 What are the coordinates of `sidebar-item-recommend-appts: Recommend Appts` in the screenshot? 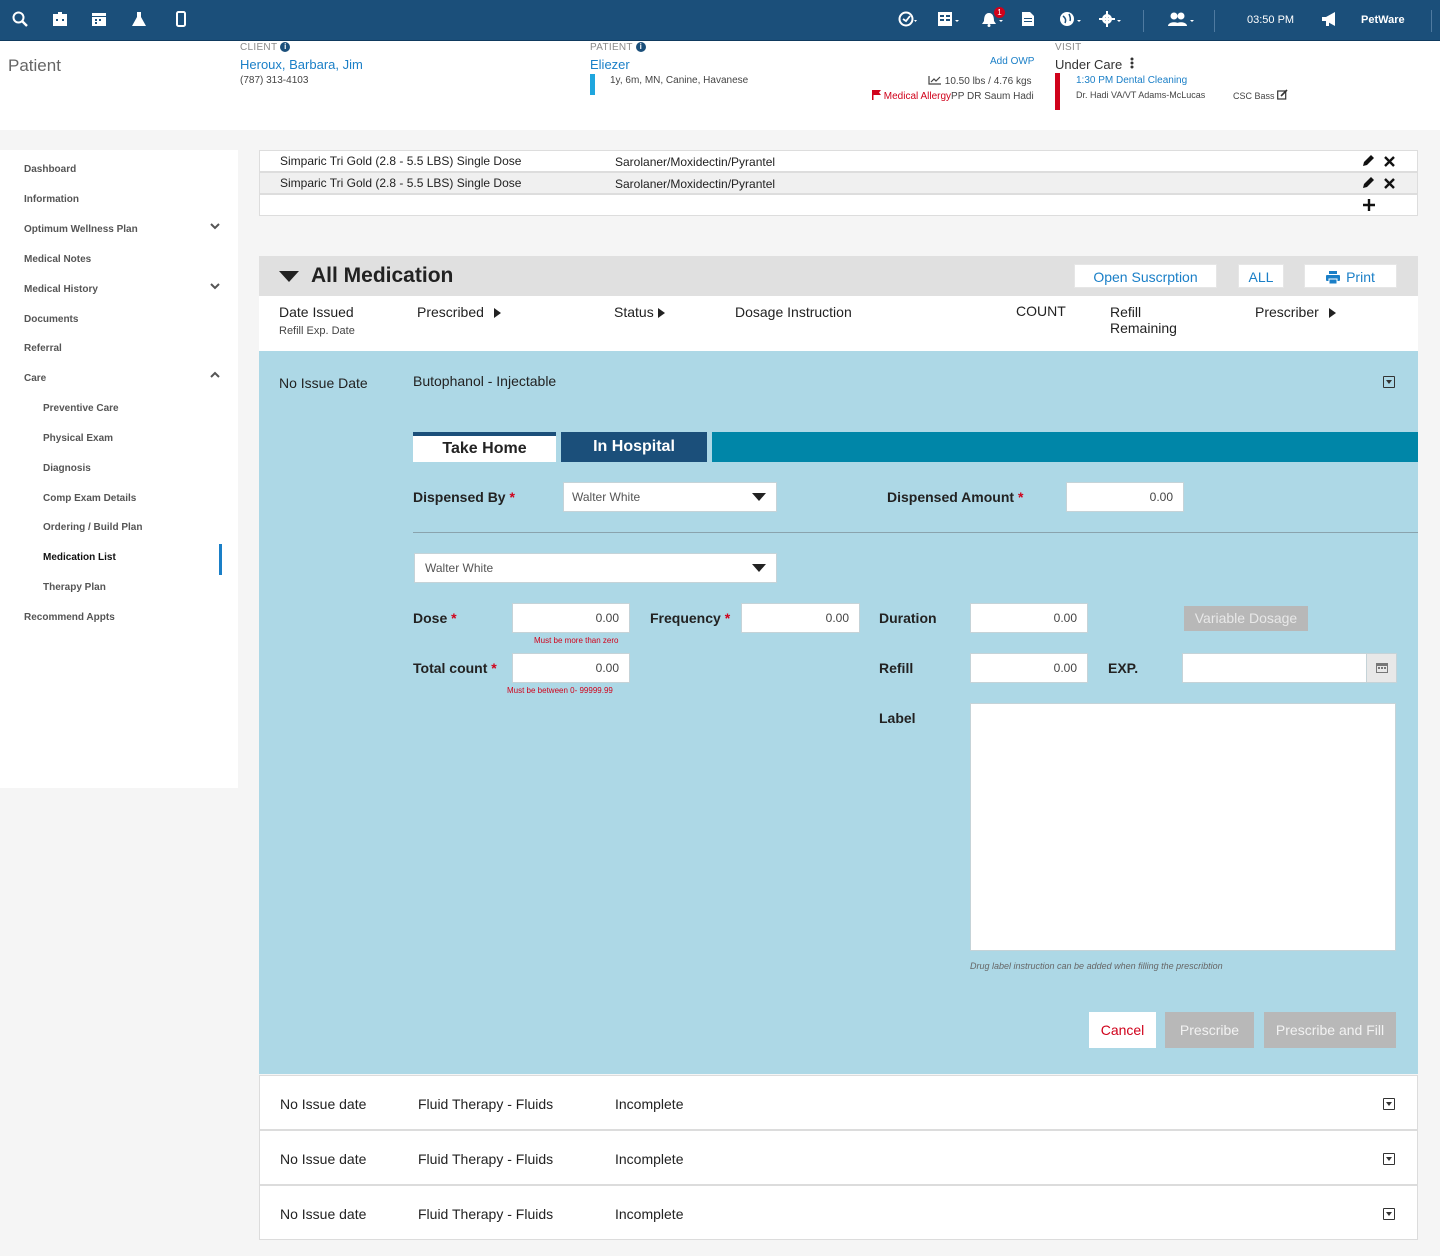 It's located at (69, 617).